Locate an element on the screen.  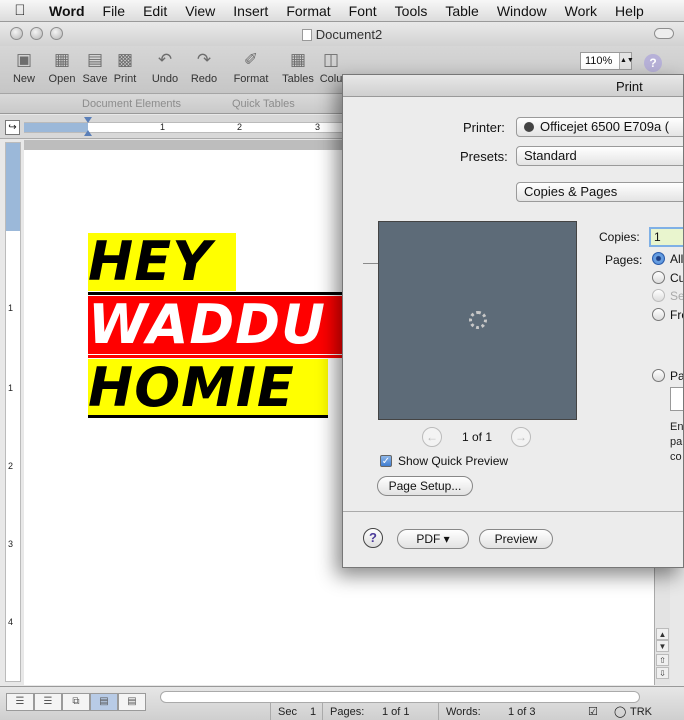
print-section-select: Copies & Pages is located at coordinates (599, 192).